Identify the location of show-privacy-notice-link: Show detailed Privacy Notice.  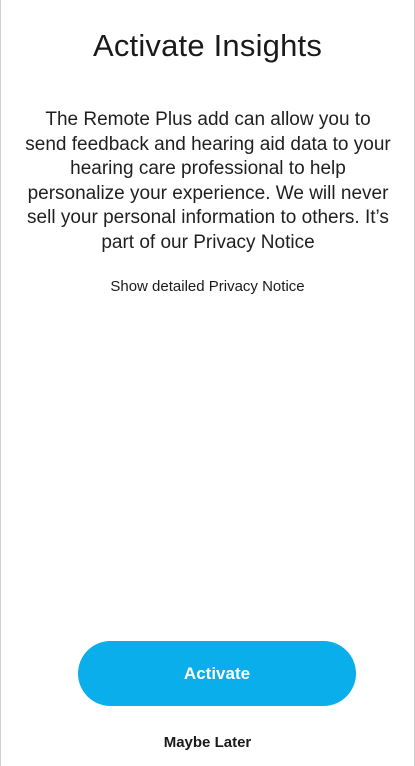
(207, 286).